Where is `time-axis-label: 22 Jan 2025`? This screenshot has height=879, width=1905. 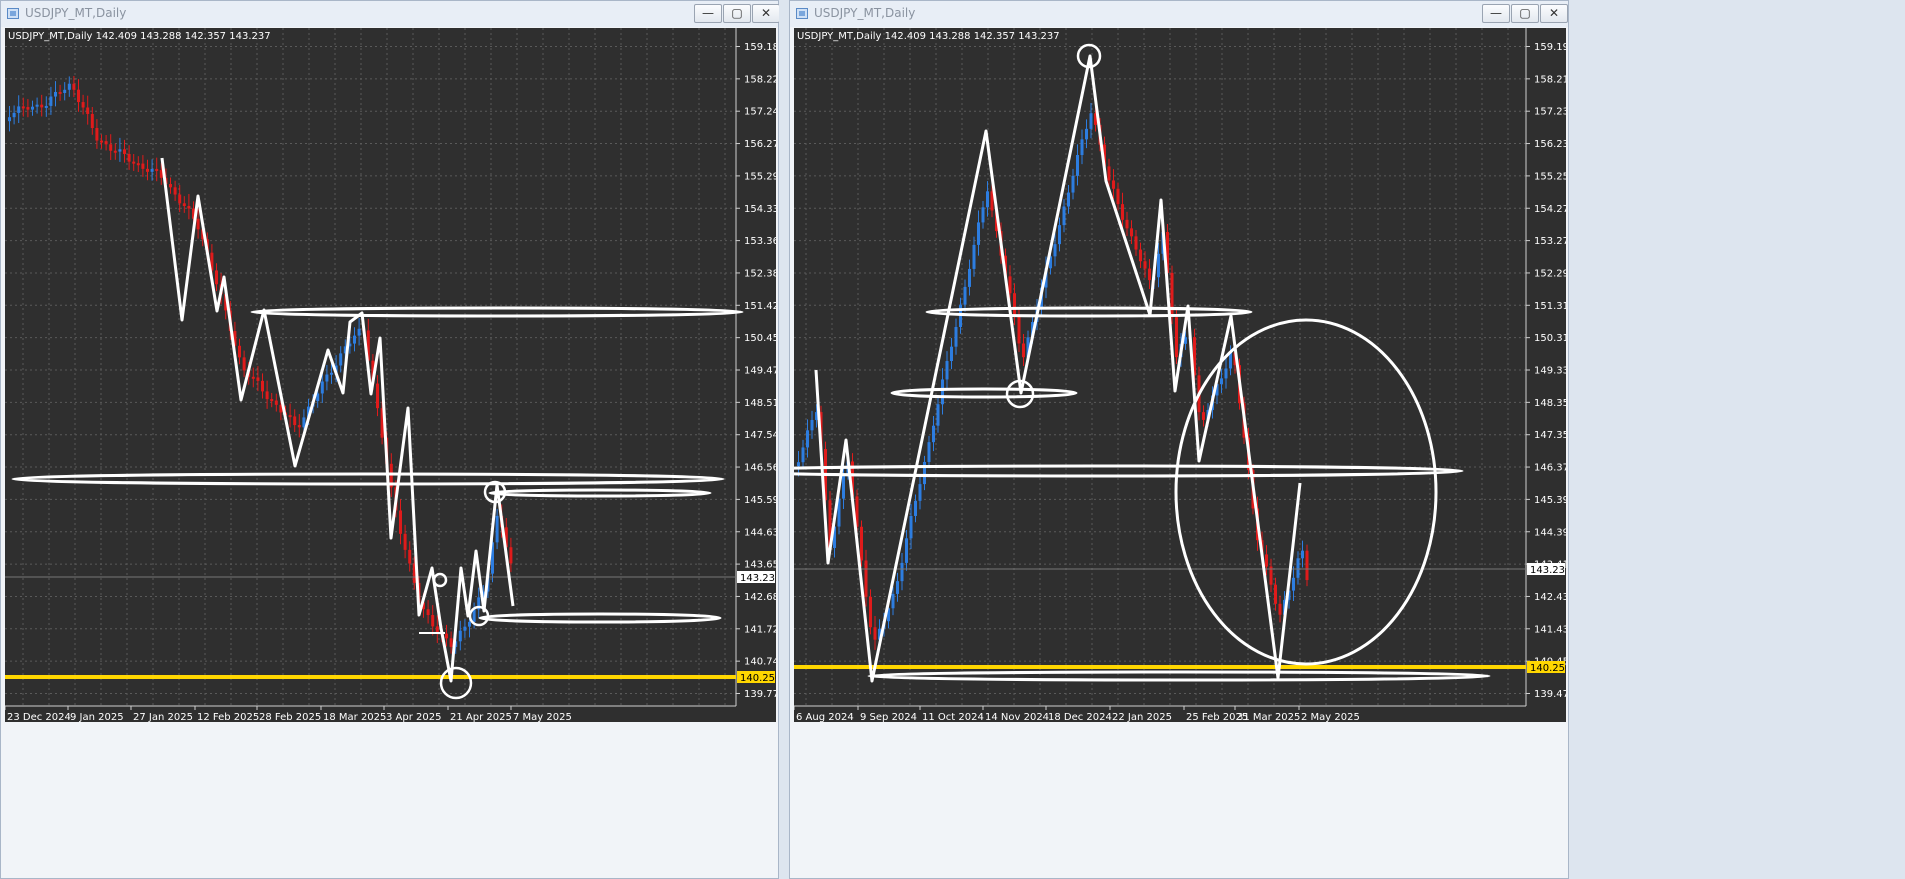 time-axis-label: 22 Jan 2025 is located at coordinates (1142, 717).